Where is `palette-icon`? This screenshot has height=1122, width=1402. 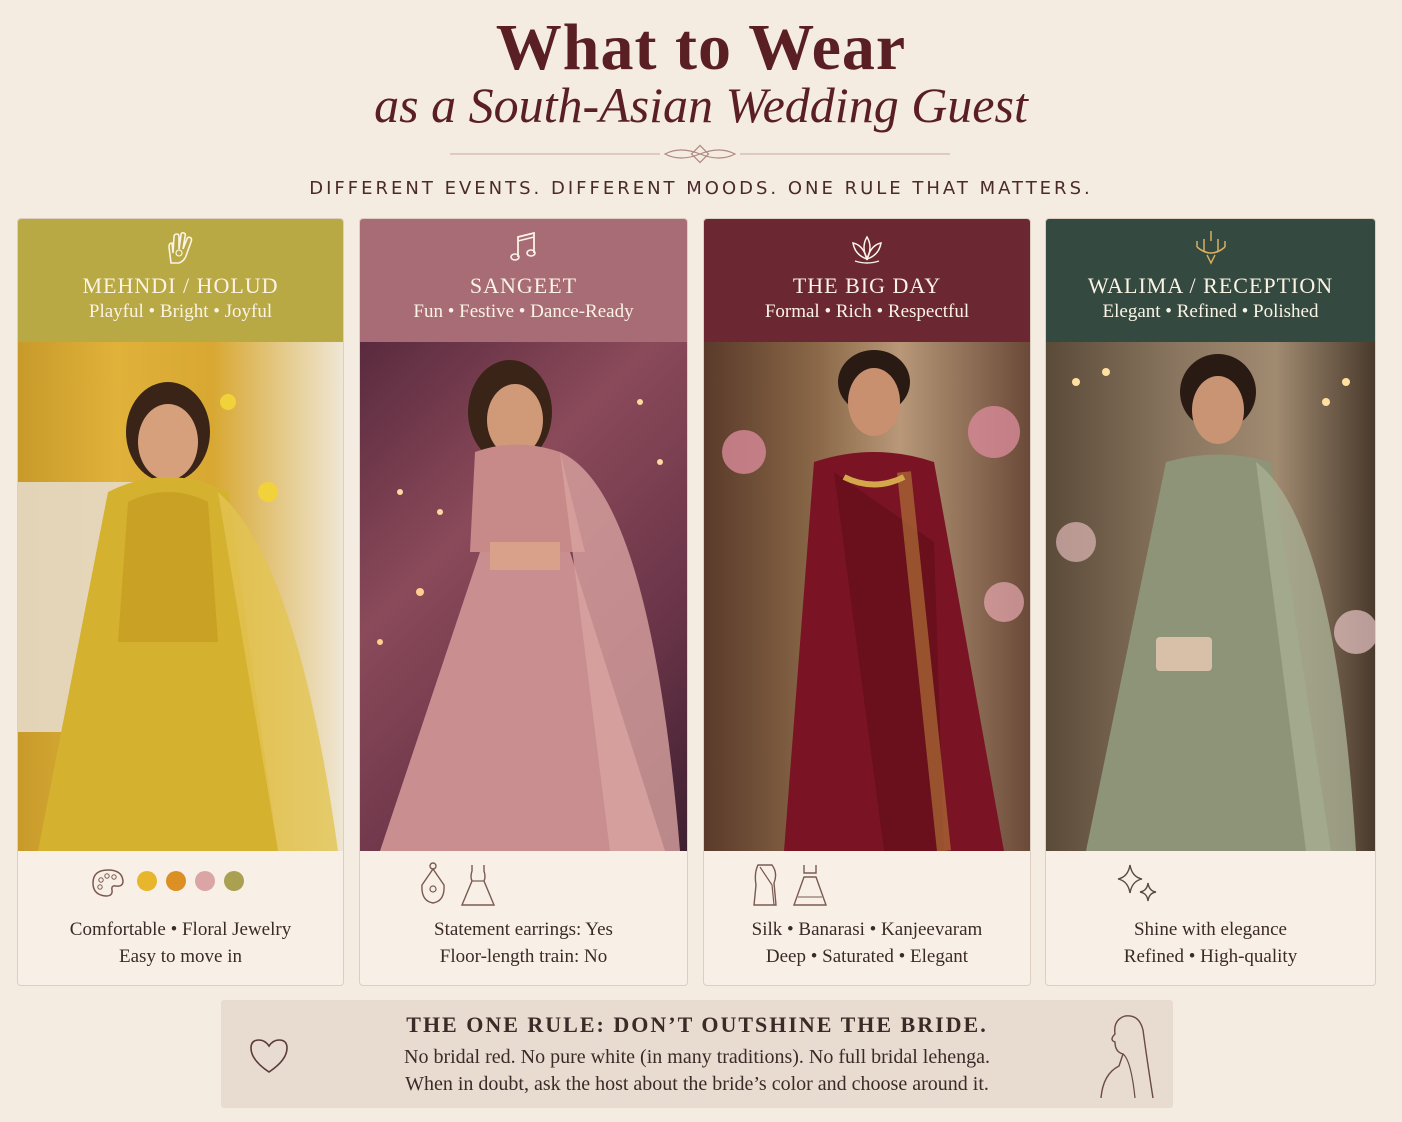
palette-icon is located at coordinates (108, 883).